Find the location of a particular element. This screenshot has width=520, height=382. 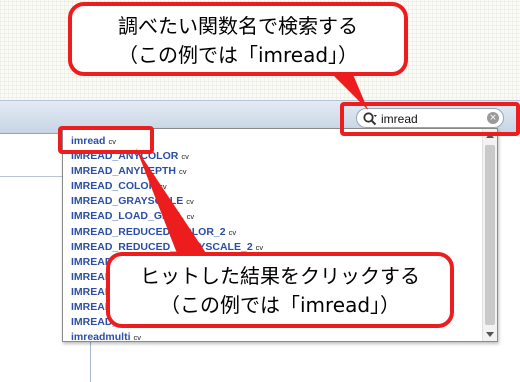

callout-bottom-line1: ヒットした結果をクリックする is located at coordinates (280, 276).